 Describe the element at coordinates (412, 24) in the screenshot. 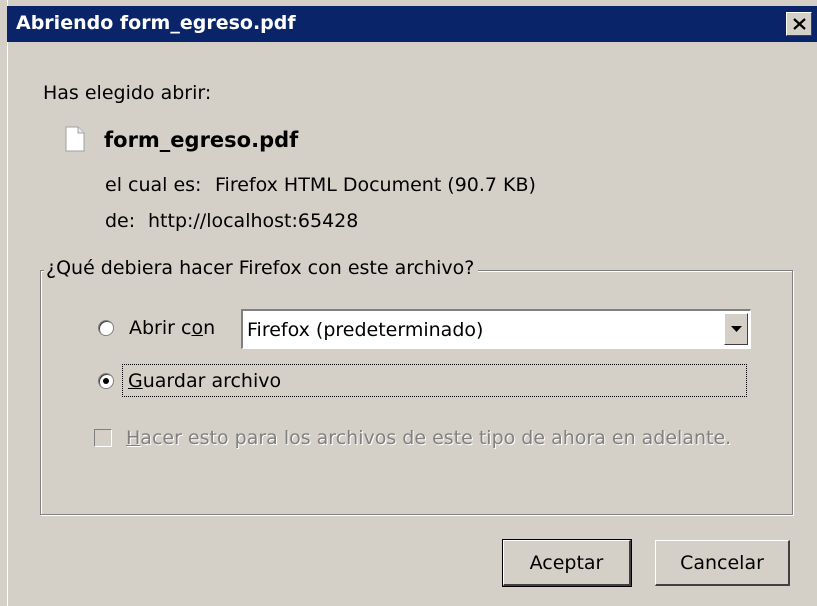

I see `title-bar: Abriendo form_egreso.pdf` at that location.